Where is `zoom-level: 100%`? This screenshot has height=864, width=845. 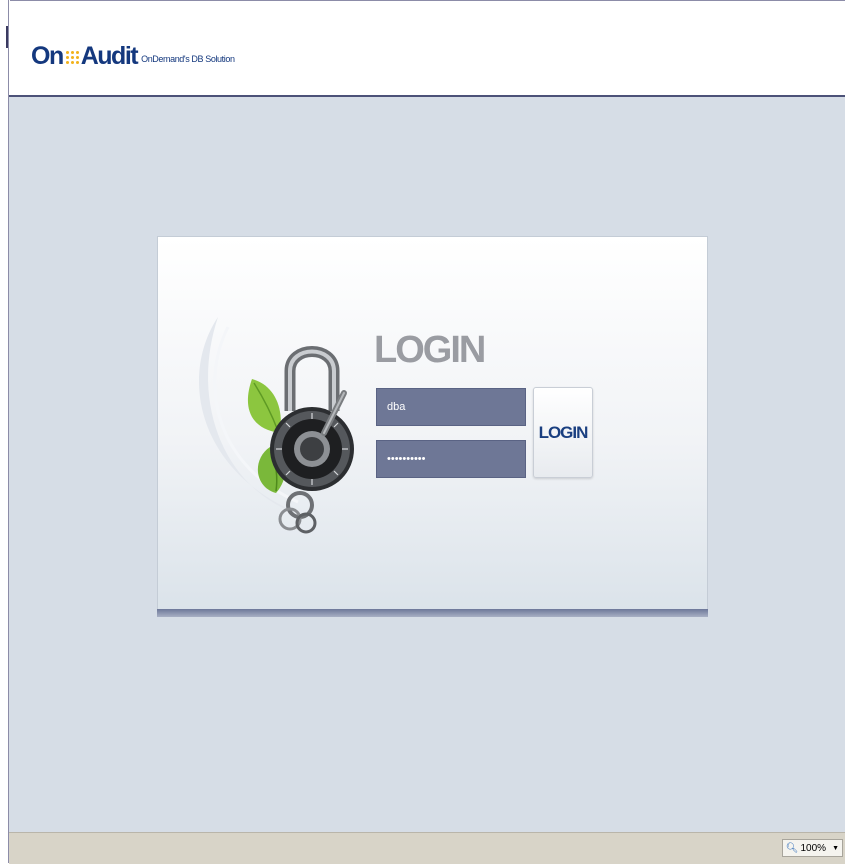
zoom-level: 100% is located at coordinates (813, 848).